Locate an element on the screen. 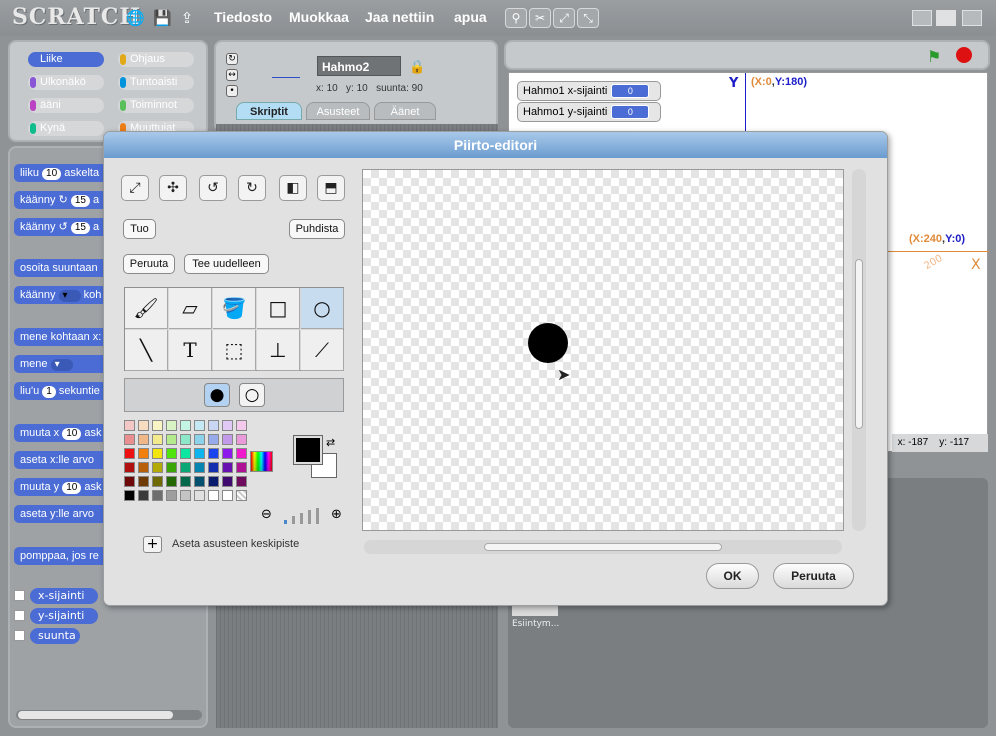 The image size is (996, 736). share-icon: ⇪ is located at coordinates (187, 18).